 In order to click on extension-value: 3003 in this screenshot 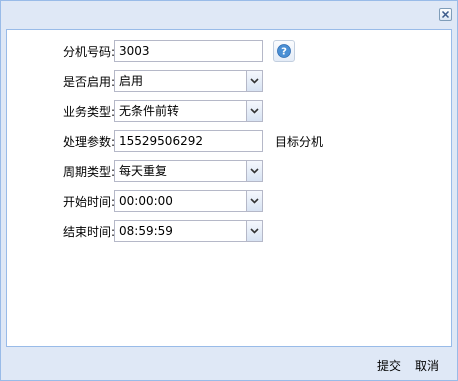, I will do `click(134, 51)`.